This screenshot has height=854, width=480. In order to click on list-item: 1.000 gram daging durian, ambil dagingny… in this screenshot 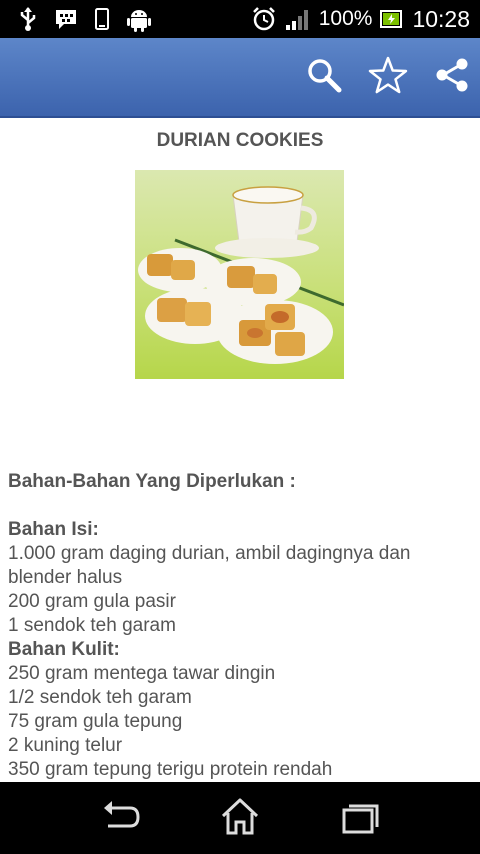, I will do `click(209, 565)`.